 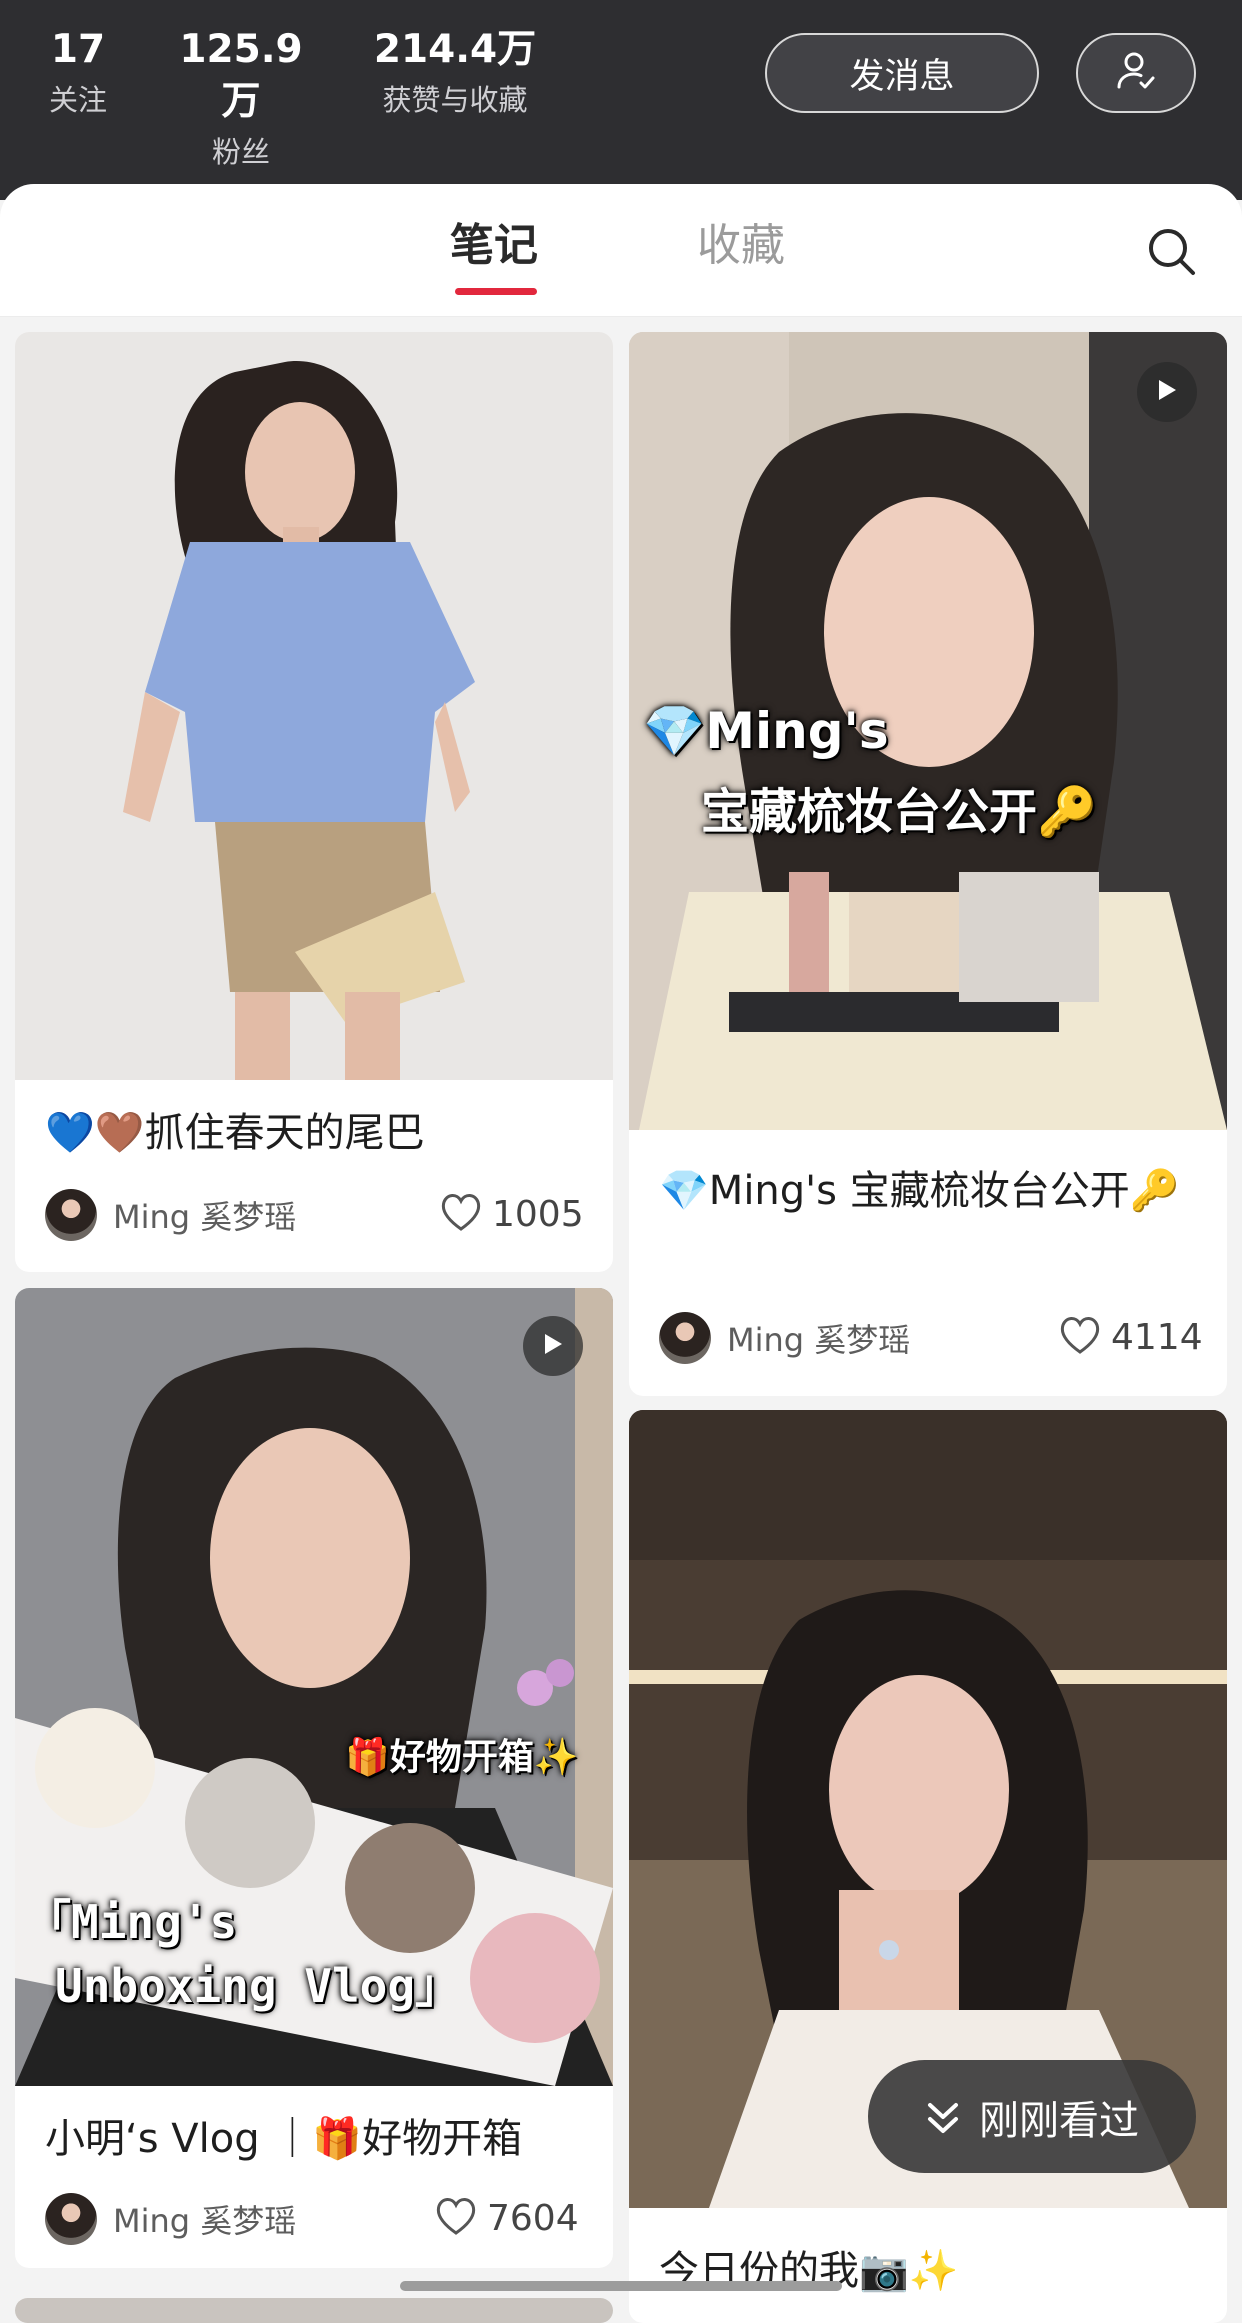 I want to click on note-title: 小明‘s Vlog ｜🎁好物开箱, so click(x=315, y=2139).